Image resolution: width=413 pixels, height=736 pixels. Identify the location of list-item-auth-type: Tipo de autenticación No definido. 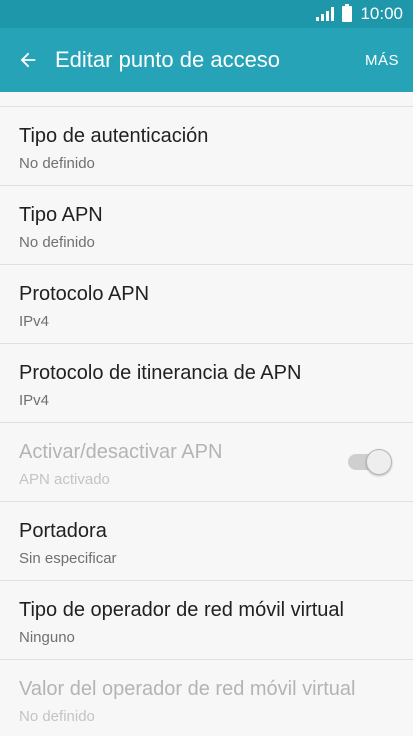
(206, 146).